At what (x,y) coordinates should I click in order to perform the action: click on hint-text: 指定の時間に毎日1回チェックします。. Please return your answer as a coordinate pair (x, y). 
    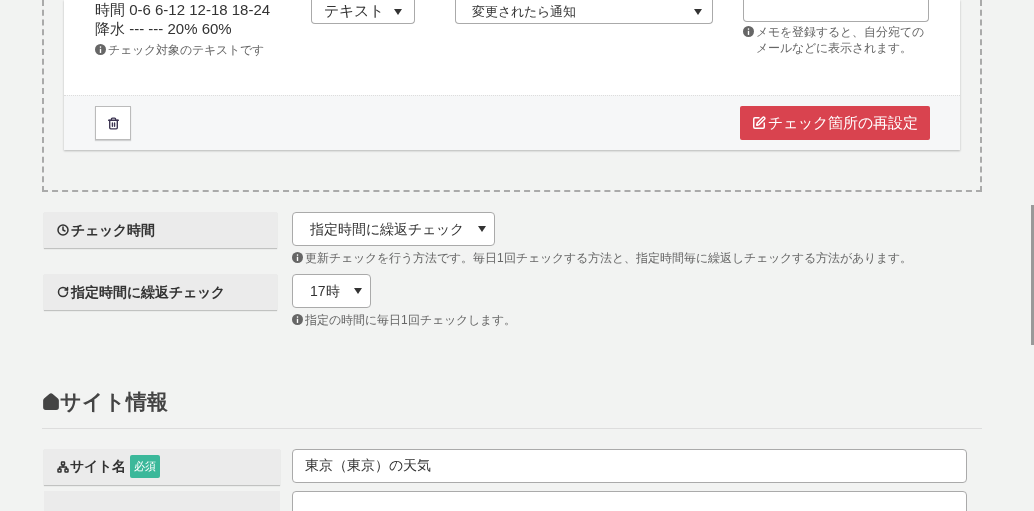
    Looking at the image, I should click on (410, 320).